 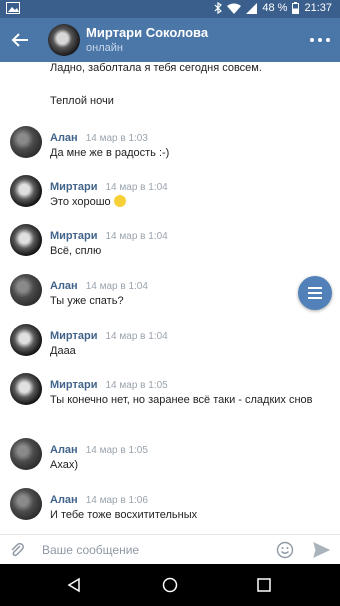 I want to click on message-text: Всё, сплю, so click(x=76, y=251).